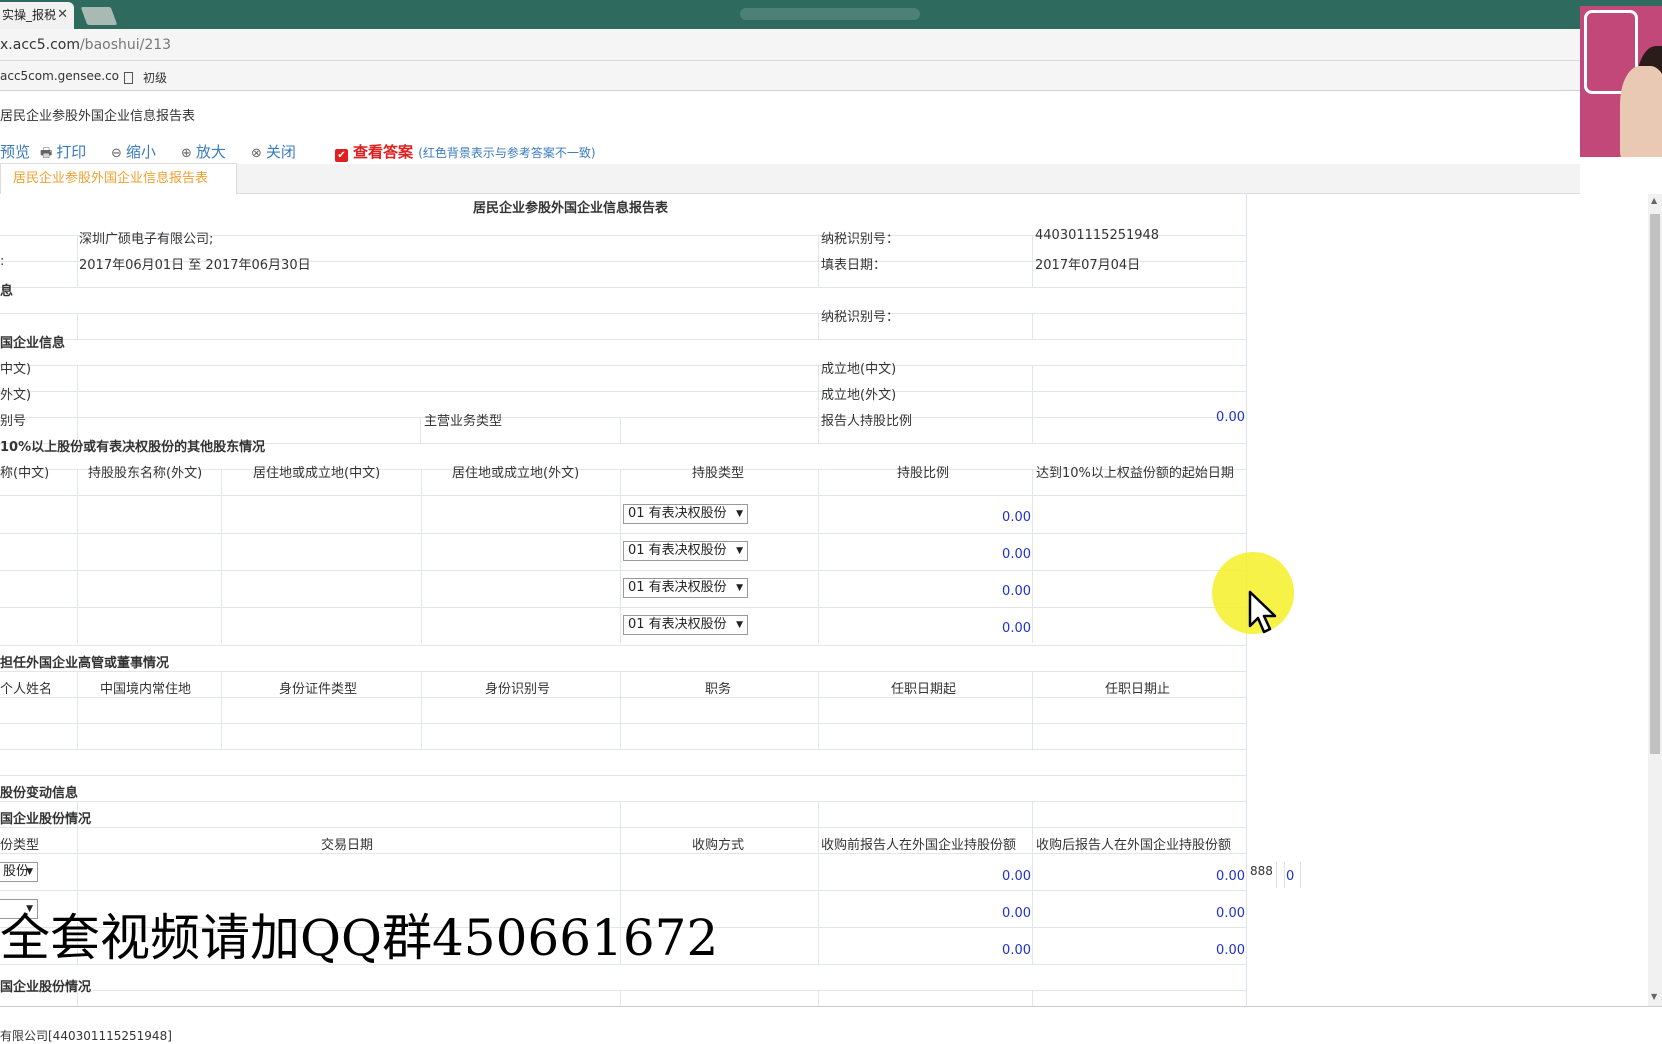 The width and height of the screenshot is (1662, 1044). What do you see at coordinates (33, 343) in the screenshot?
I see `section-foreign-company-info: 国企业信息` at bounding box center [33, 343].